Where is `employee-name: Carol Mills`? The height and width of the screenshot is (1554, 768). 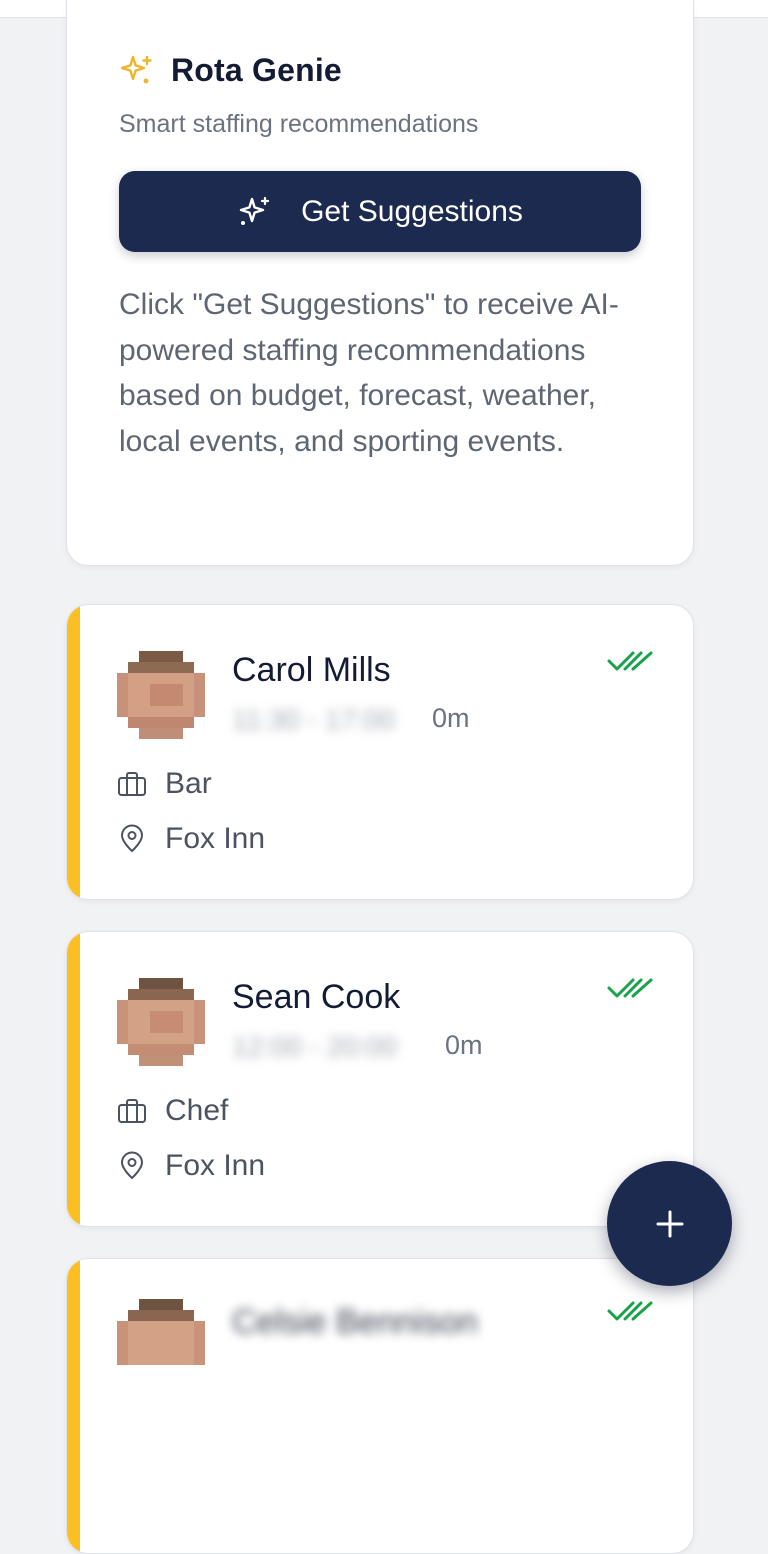 employee-name: Carol Mills is located at coordinates (311, 670).